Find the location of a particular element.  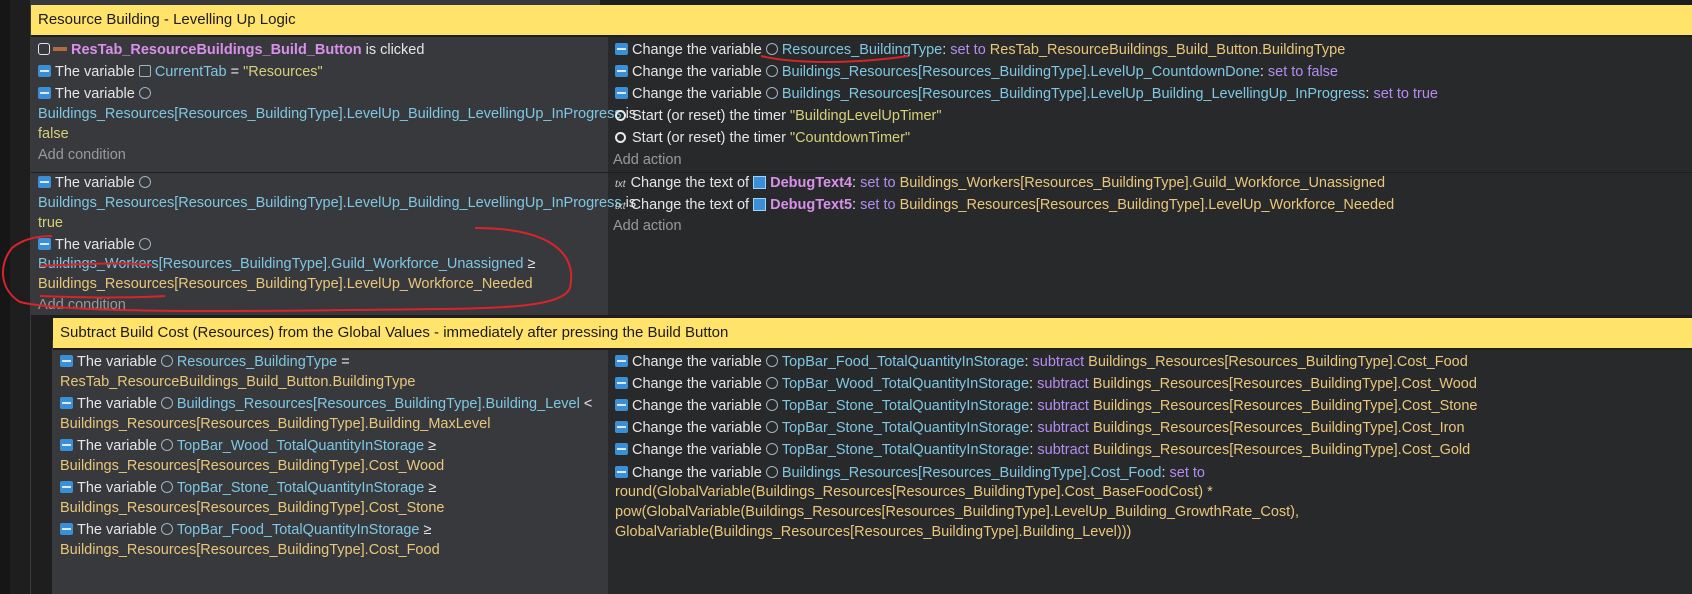

group-header-levelling-up: Resource Building - Levelling Up Logic is located at coordinates (861, 20).